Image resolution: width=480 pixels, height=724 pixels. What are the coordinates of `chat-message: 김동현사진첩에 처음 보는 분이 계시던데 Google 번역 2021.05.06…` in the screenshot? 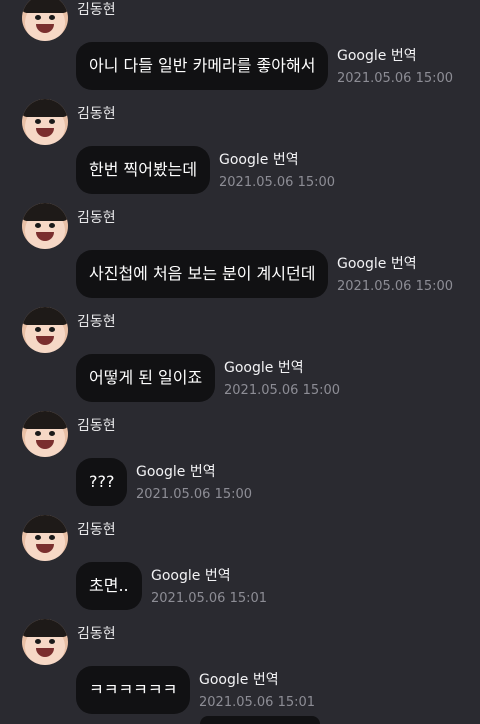 It's located at (240, 255).